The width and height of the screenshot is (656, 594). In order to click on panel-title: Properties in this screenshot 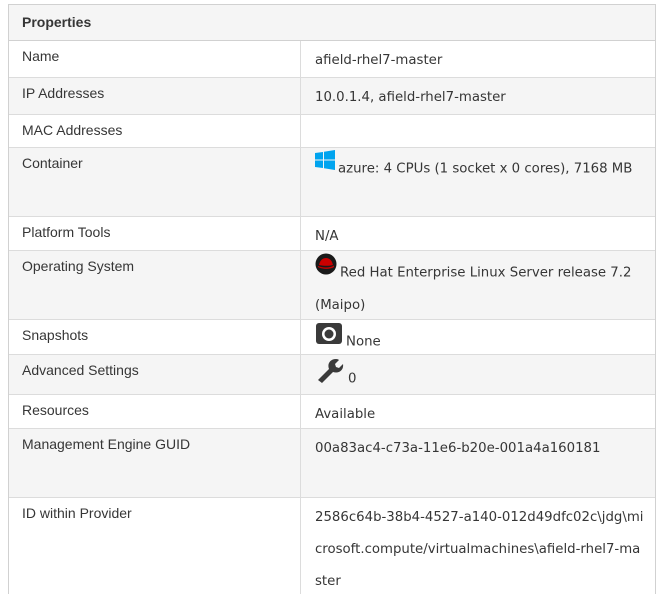, I will do `click(332, 23)`.